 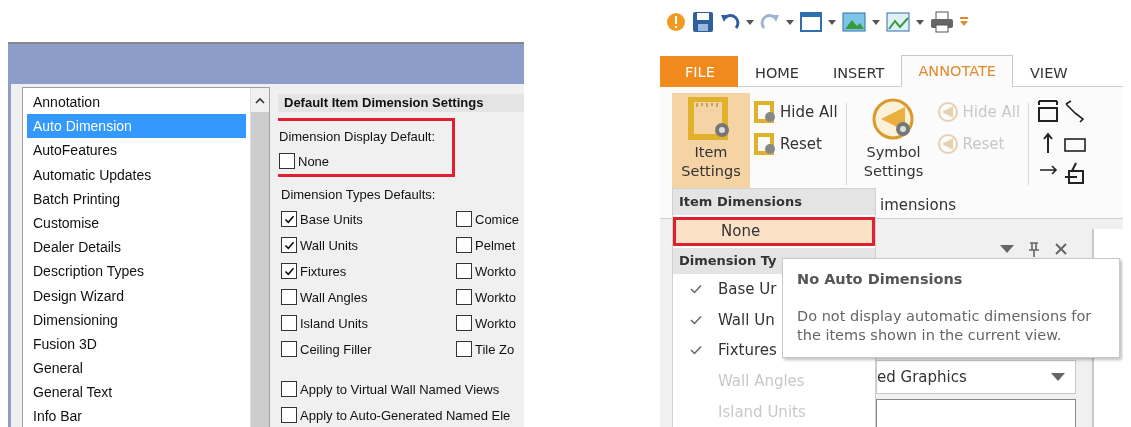 I want to click on checkbox-label: Tile Zo, so click(x=495, y=349).